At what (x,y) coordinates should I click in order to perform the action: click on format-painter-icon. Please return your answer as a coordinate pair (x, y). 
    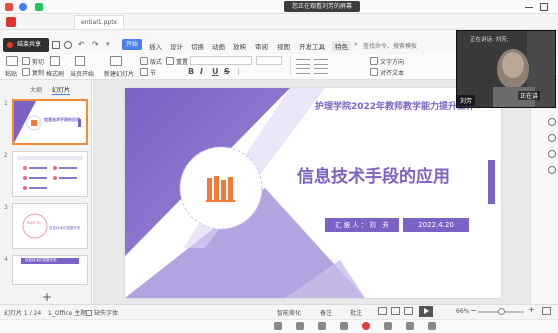
    Looking at the image, I should click on (55, 61).